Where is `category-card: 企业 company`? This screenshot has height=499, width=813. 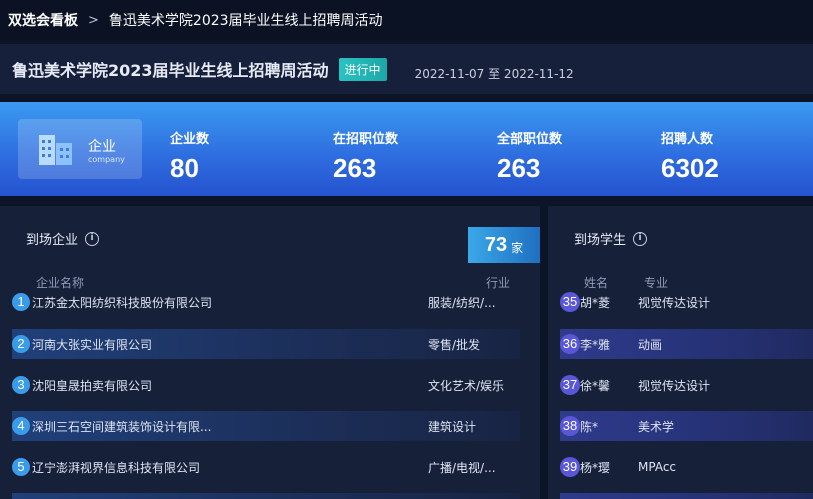 category-card: 企业 company is located at coordinates (80, 149).